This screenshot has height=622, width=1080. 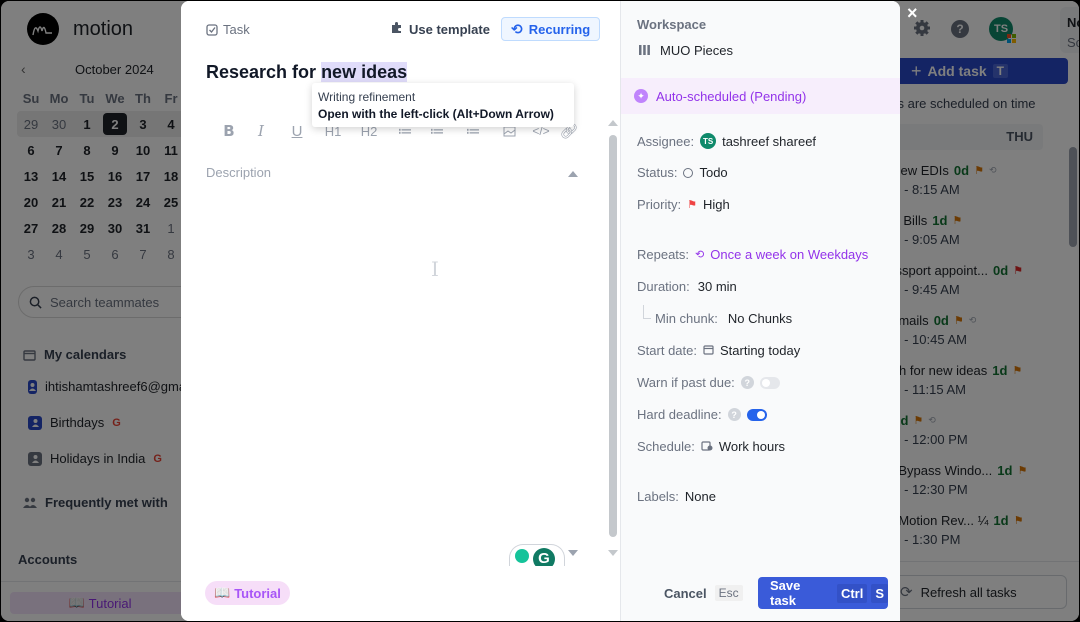 I want to click on schedule-value: Work hours, so click(x=752, y=446).